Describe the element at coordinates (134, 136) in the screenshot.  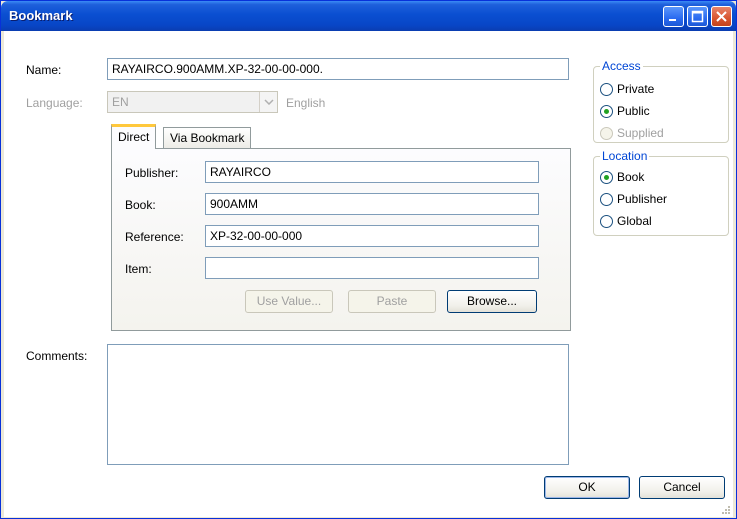
I see `tab-direct: Direct` at that location.